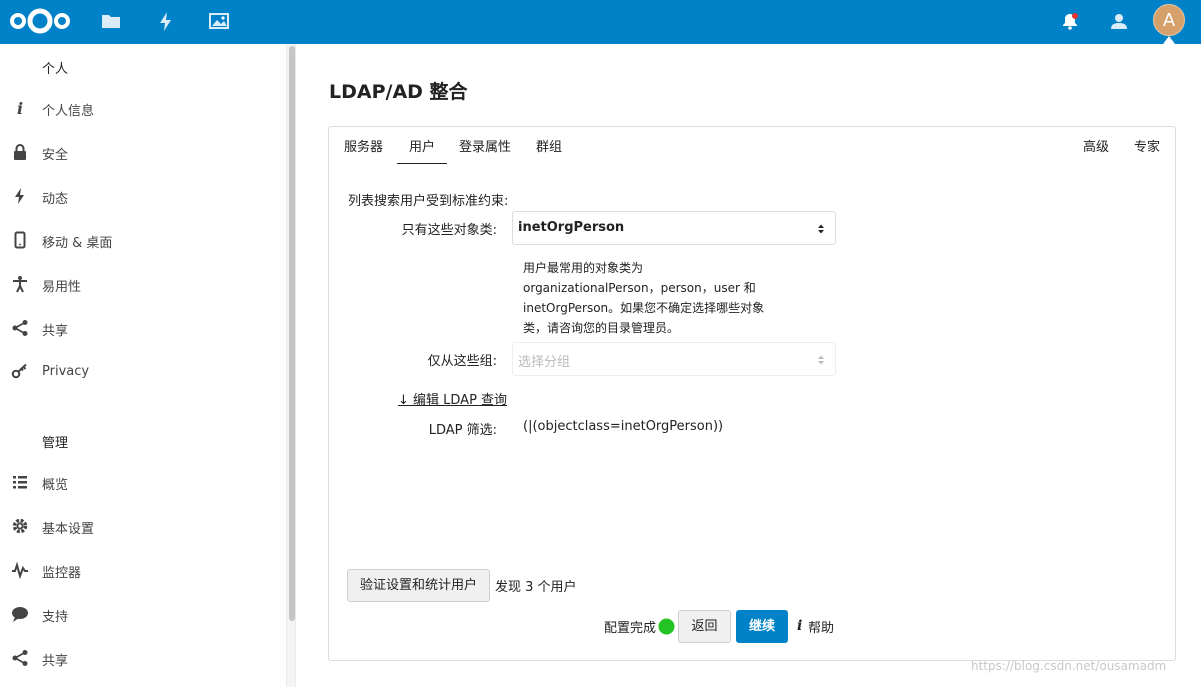 The height and width of the screenshot is (687, 1201). What do you see at coordinates (674, 228) in the screenshot?
I see `object-class-select: inetOrgPerson` at bounding box center [674, 228].